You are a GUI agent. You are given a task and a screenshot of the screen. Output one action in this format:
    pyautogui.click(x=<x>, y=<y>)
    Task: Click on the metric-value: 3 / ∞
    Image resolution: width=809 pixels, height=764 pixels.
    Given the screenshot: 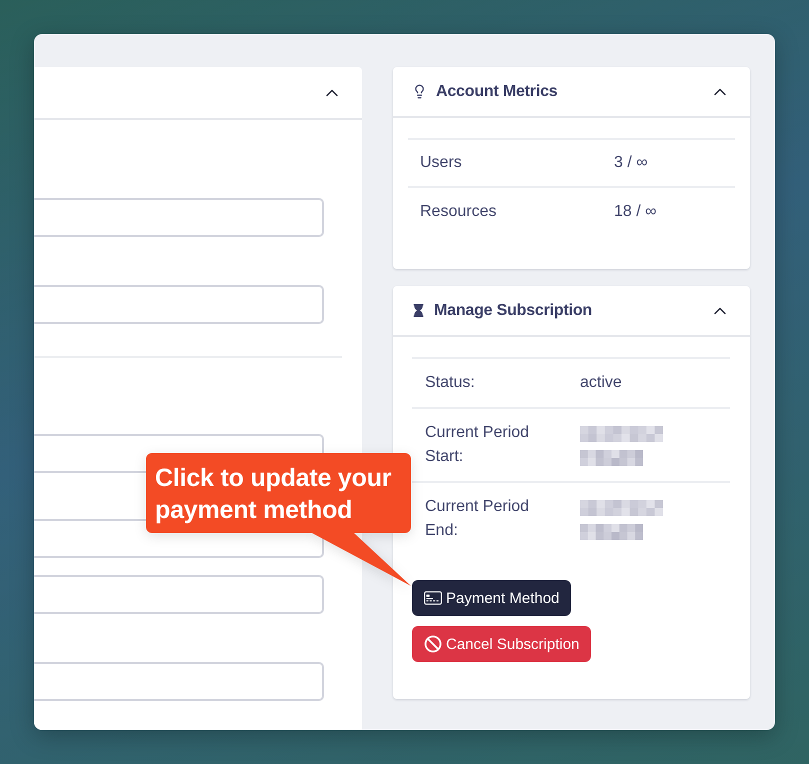 What is the action you would take?
    pyautogui.click(x=668, y=163)
    